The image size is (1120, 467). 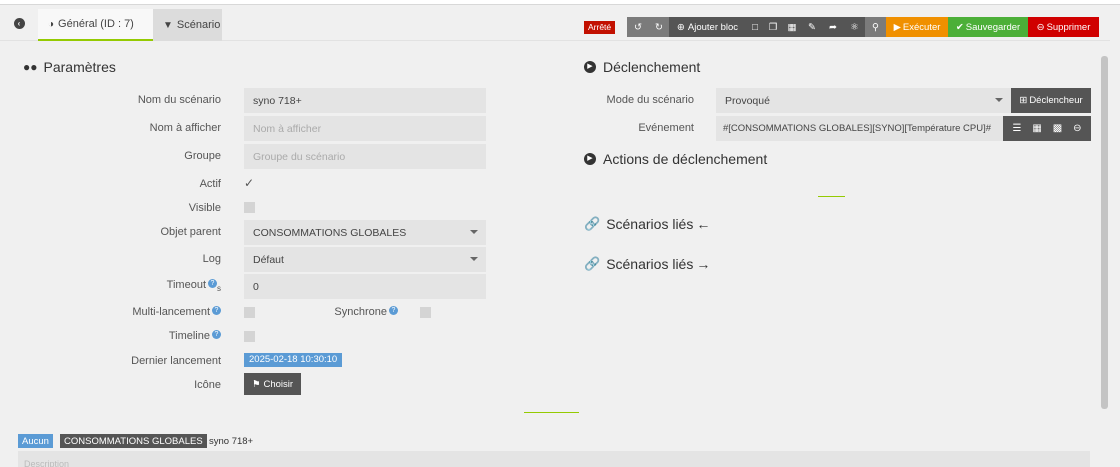 I want to click on parent-object-value: CONSOMMATIONS GLOBALES, so click(x=330, y=232).